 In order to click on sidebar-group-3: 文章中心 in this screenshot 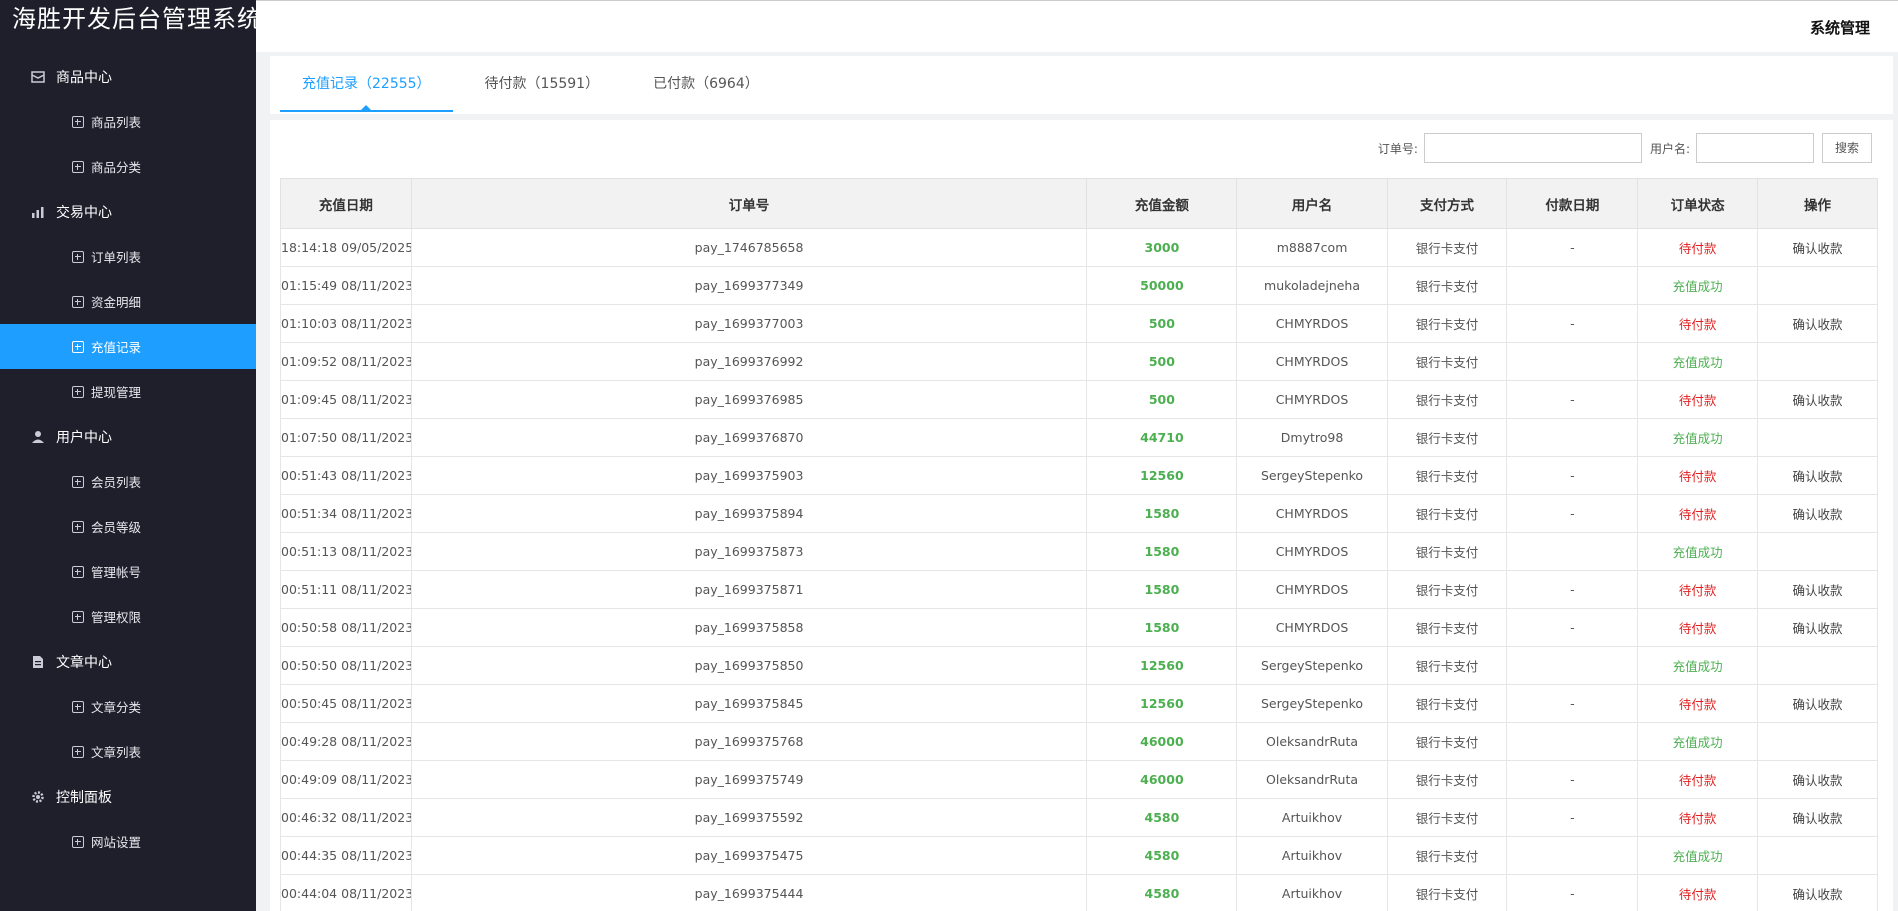, I will do `click(128, 661)`.